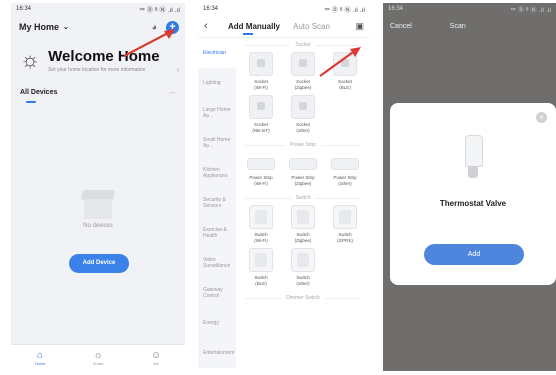  I want to click on close-icon: ×, so click(541, 117).